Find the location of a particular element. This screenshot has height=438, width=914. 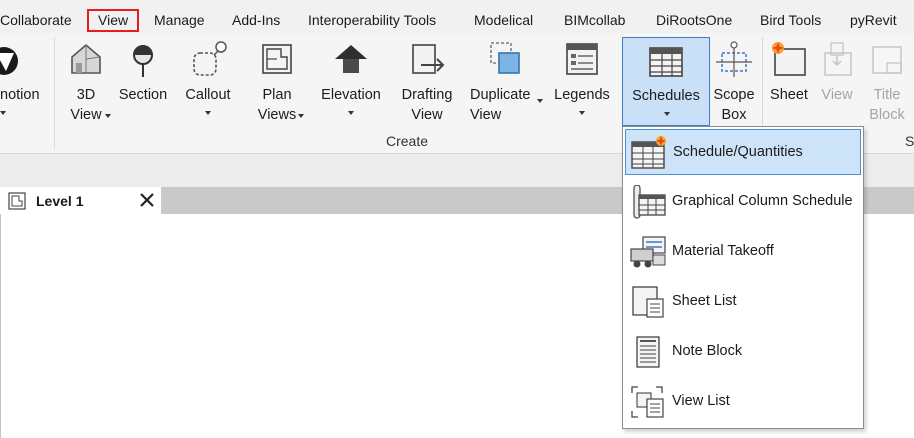

menu-bimcollab: BIMcollab is located at coordinates (594, 20).